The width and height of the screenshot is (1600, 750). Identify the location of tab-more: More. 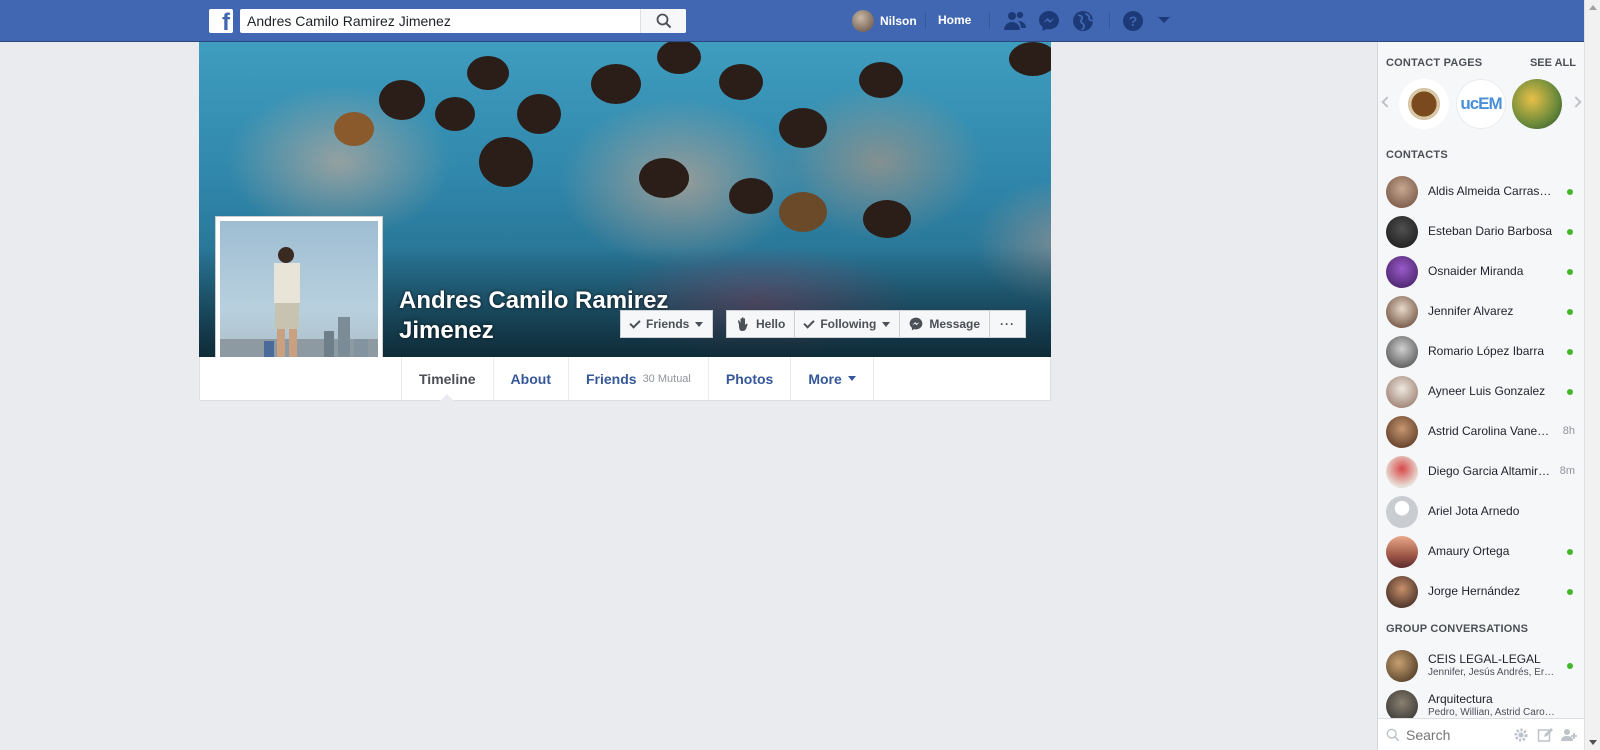
(832, 378).